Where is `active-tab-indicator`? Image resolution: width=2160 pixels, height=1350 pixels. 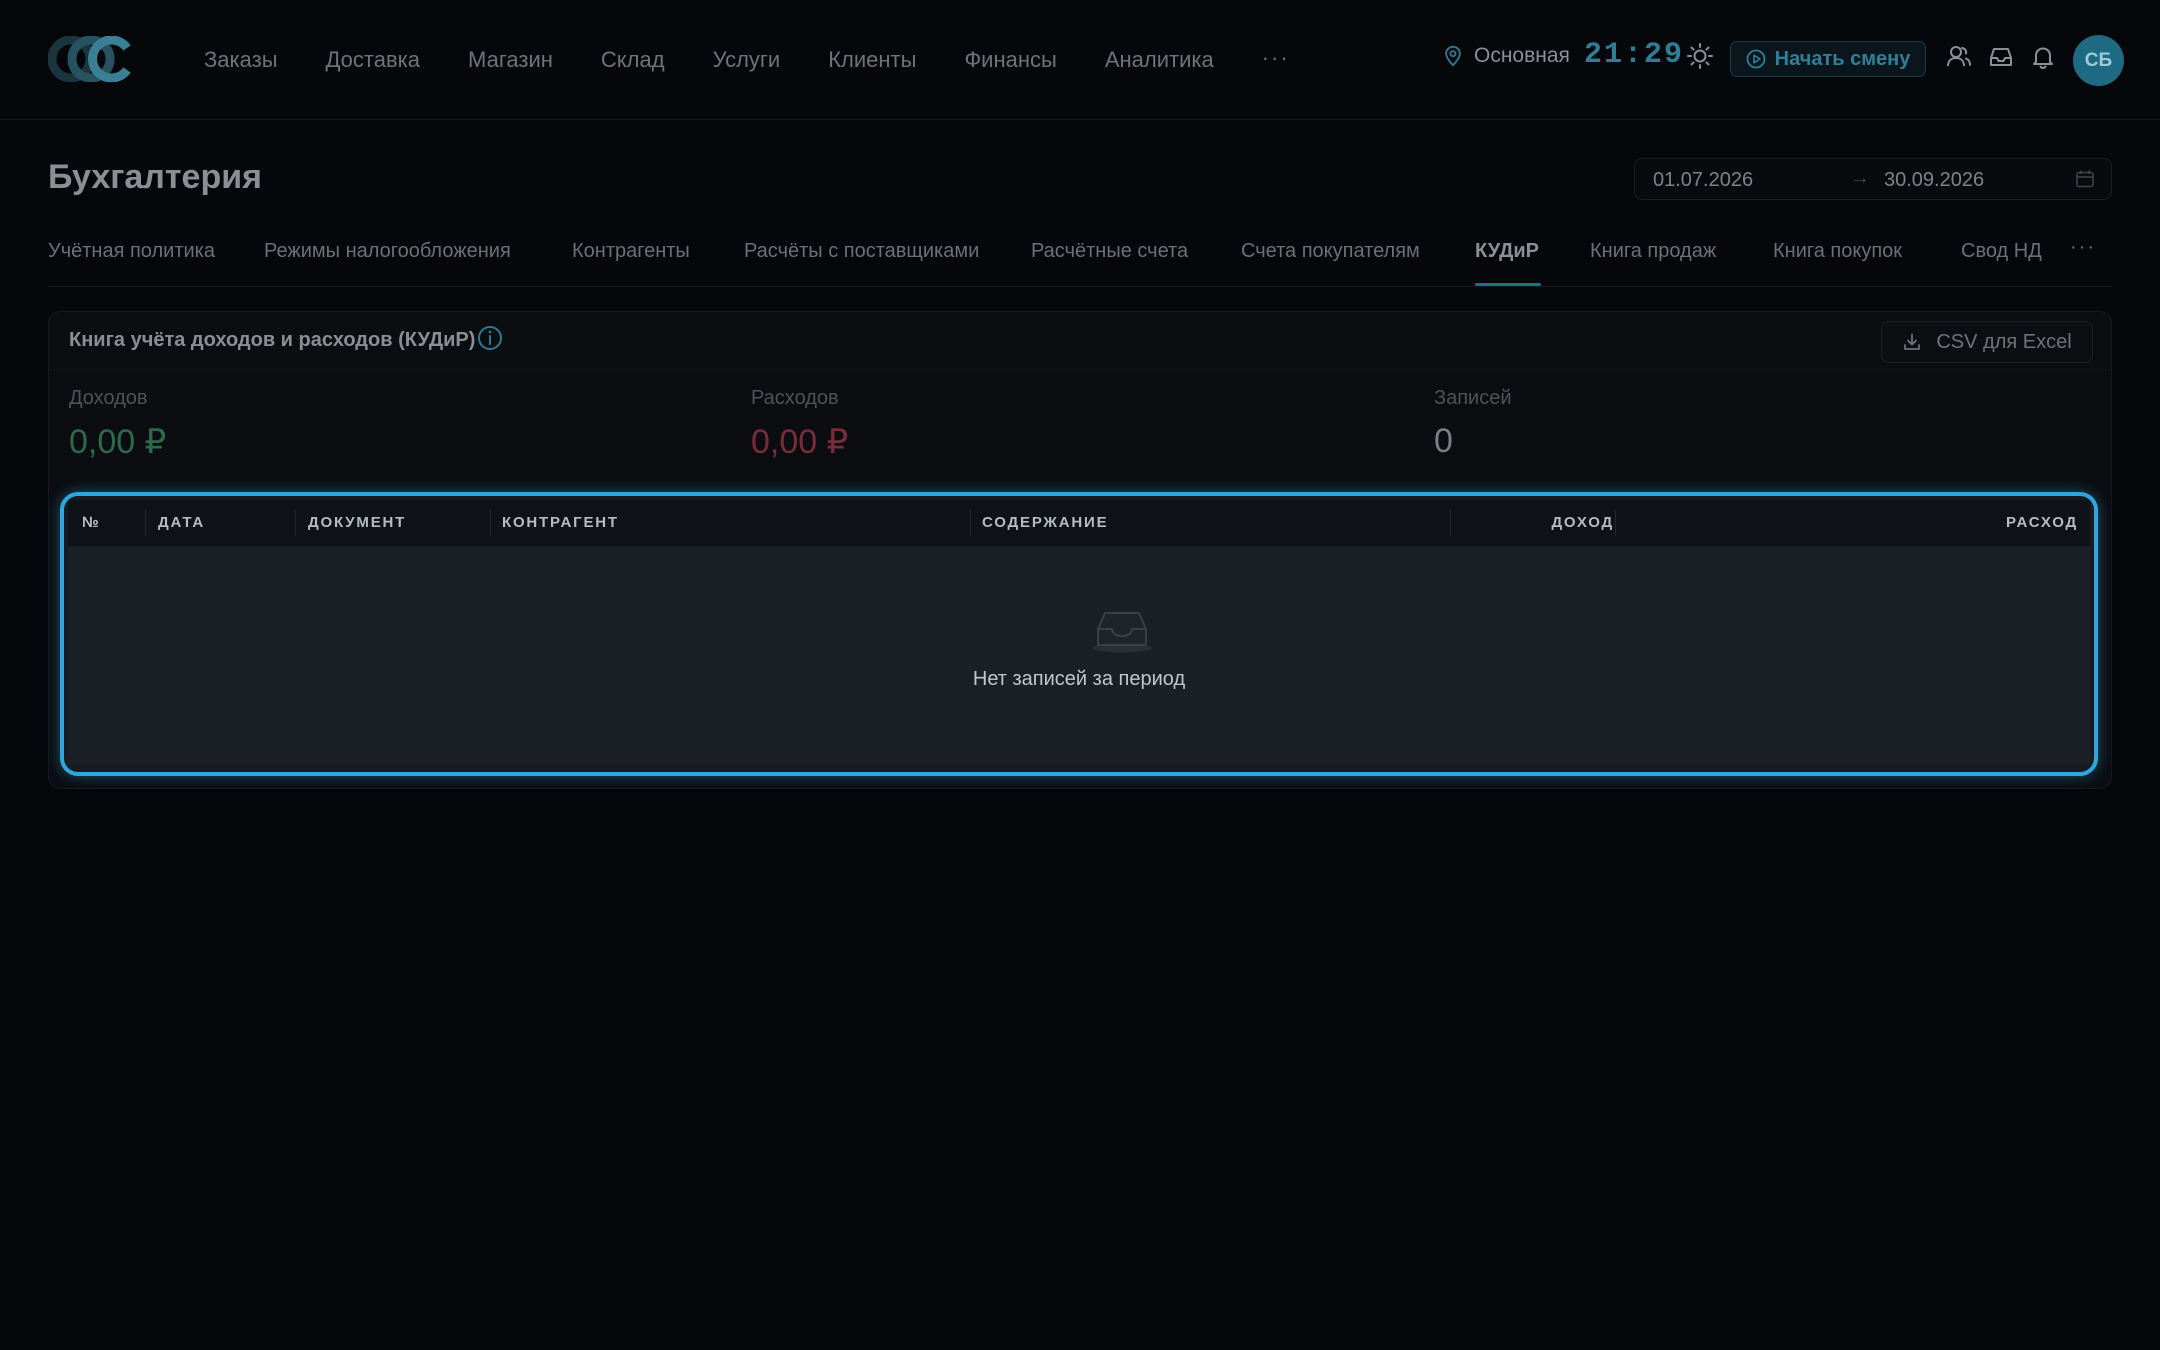
active-tab-indicator is located at coordinates (1508, 284).